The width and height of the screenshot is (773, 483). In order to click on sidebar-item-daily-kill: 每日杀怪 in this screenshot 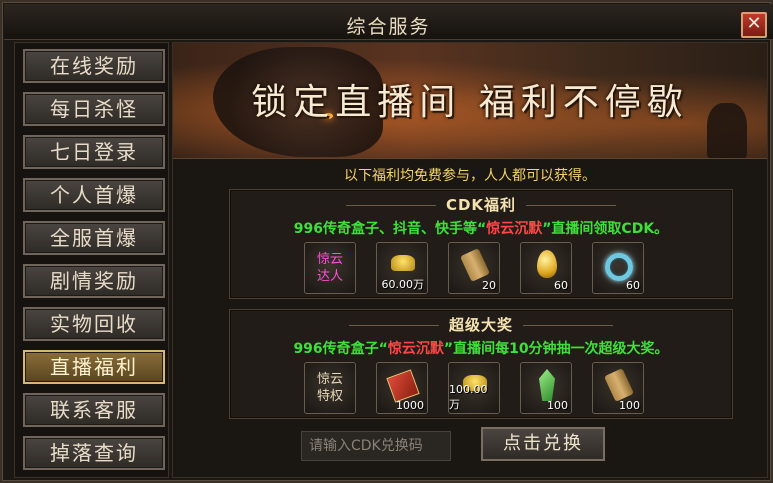, I will do `click(94, 109)`.